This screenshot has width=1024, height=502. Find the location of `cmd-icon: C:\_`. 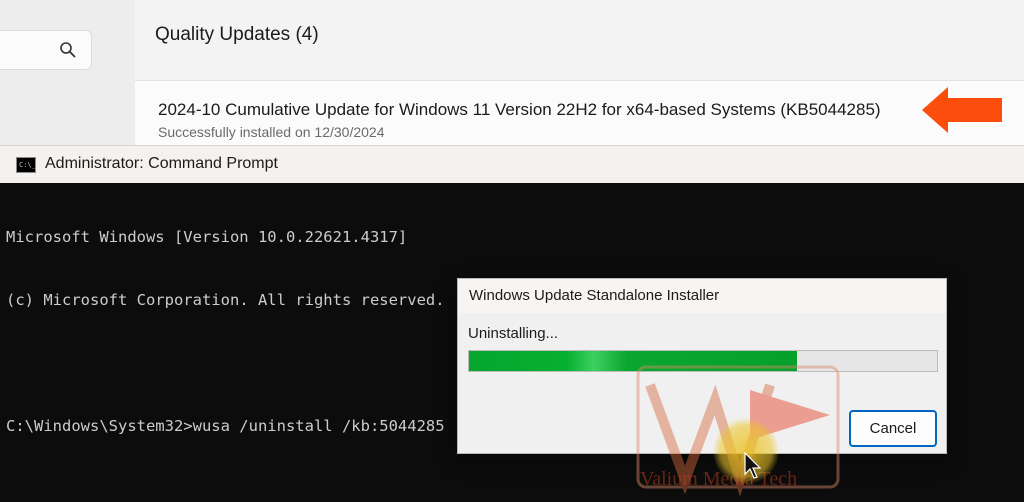

cmd-icon: C:\_ is located at coordinates (26, 165).